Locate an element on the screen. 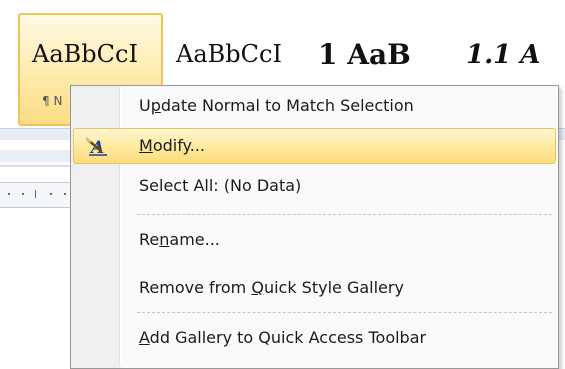 Image resolution: width=565 pixels, height=369 pixels. menu-item-add-gallery-to-qat: Add Gallery to Quick Access Toolbar is located at coordinates (314, 338).